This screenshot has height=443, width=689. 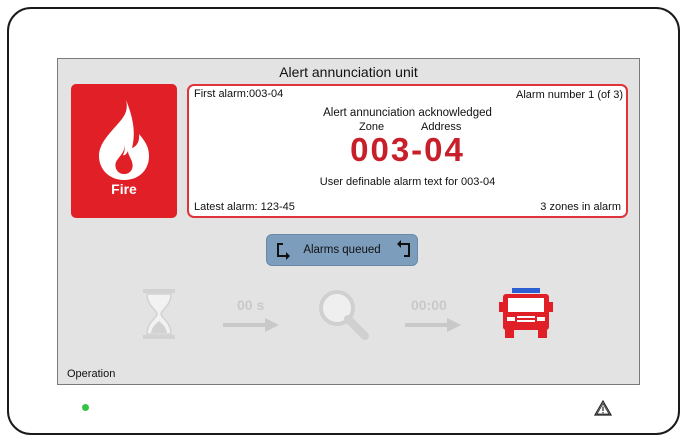 I want to click on screen-title: Alert annunciation unit, so click(x=348, y=72).